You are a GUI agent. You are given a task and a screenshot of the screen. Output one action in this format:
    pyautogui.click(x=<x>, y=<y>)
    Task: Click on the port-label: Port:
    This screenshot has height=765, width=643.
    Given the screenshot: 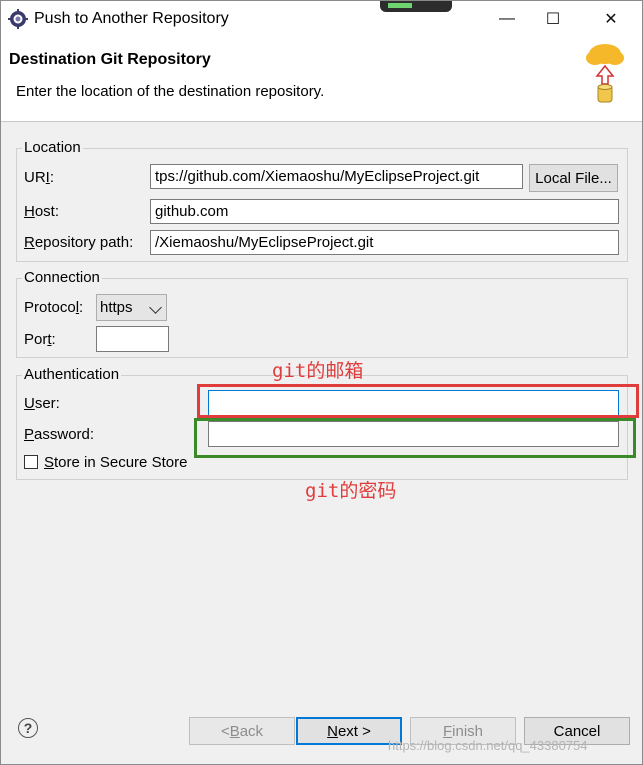 What is the action you would take?
    pyautogui.click(x=40, y=339)
    